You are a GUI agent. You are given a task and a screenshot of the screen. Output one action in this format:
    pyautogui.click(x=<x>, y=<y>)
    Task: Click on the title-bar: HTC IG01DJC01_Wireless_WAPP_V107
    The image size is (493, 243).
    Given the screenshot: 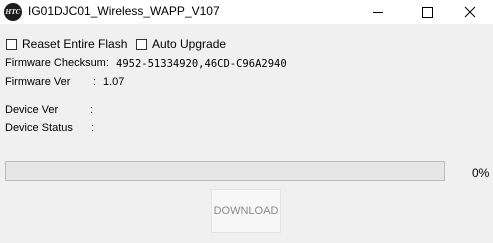 What is the action you would take?
    pyautogui.click(x=246, y=12)
    